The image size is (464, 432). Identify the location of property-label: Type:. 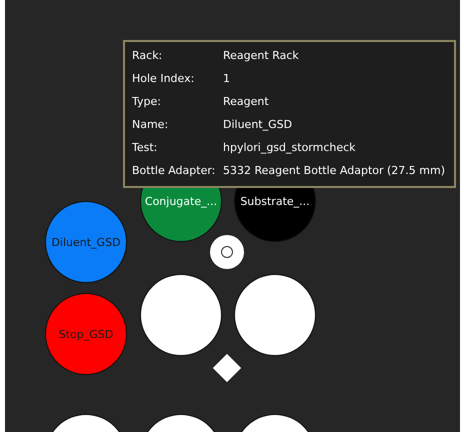
(147, 102).